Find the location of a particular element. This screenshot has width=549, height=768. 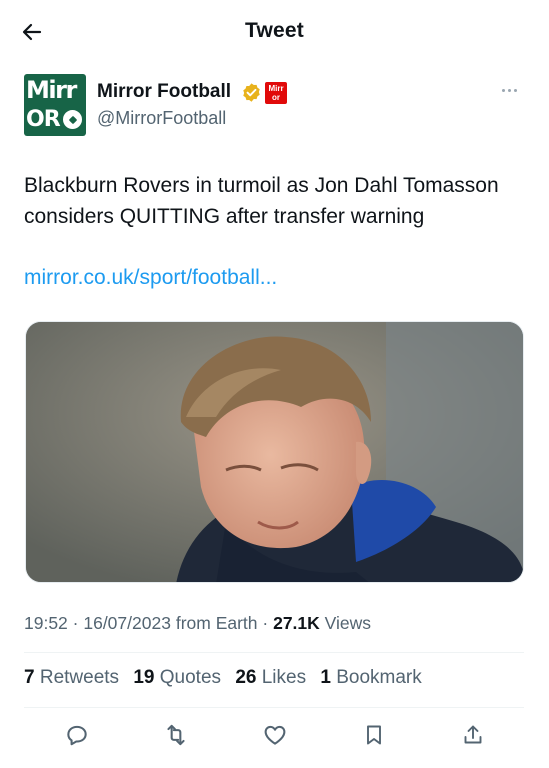

share-button is located at coordinates (473, 735).